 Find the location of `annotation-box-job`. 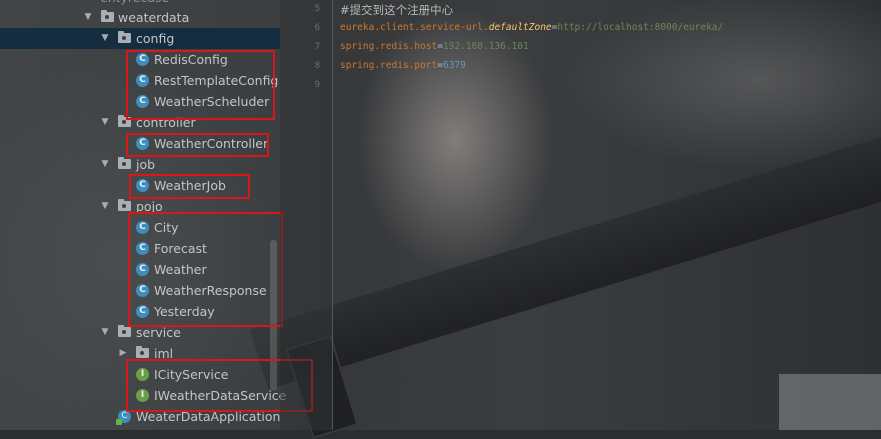

annotation-box-job is located at coordinates (189, 186).